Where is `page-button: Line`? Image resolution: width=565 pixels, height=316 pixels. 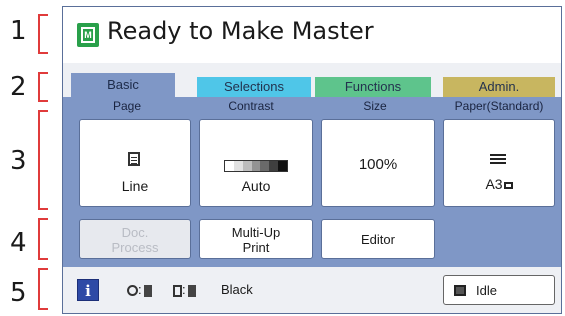
page-button: Line is located at coordinates (135, 163).